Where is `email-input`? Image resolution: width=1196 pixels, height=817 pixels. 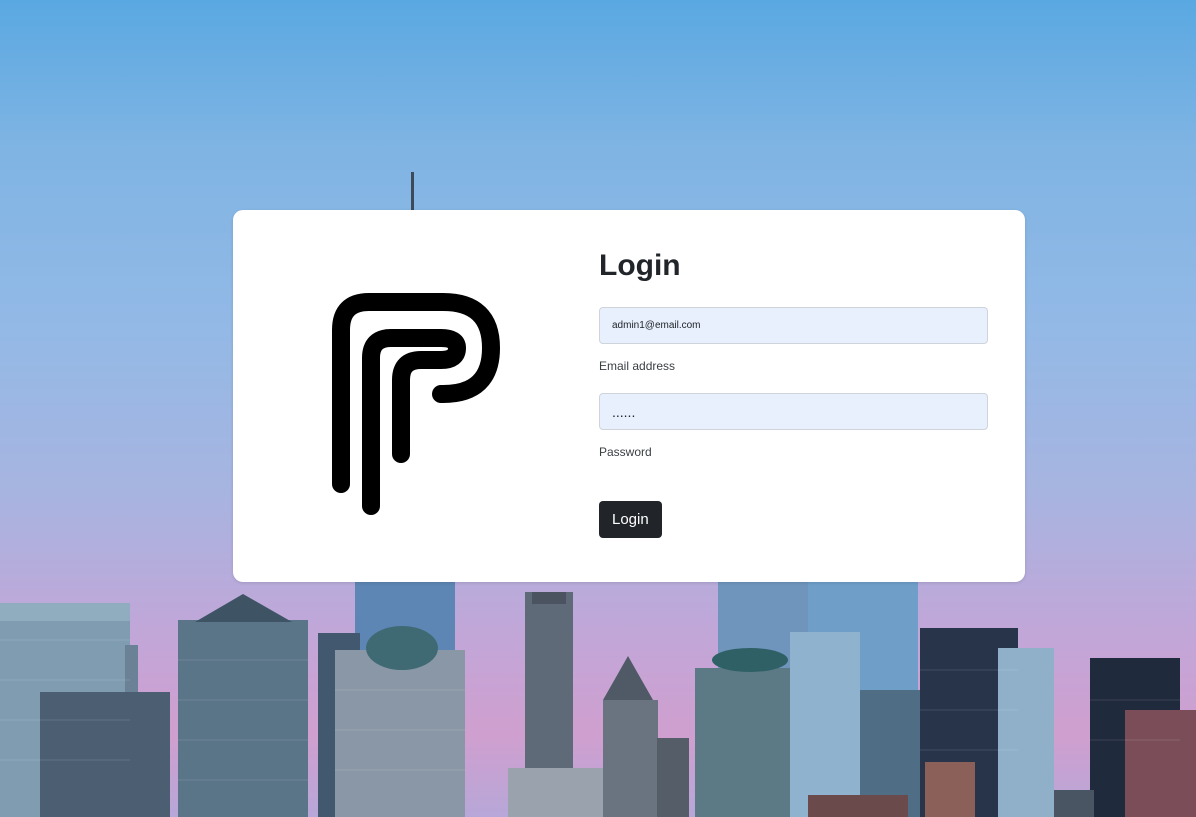
email-input is located at coordinates (793, 325).